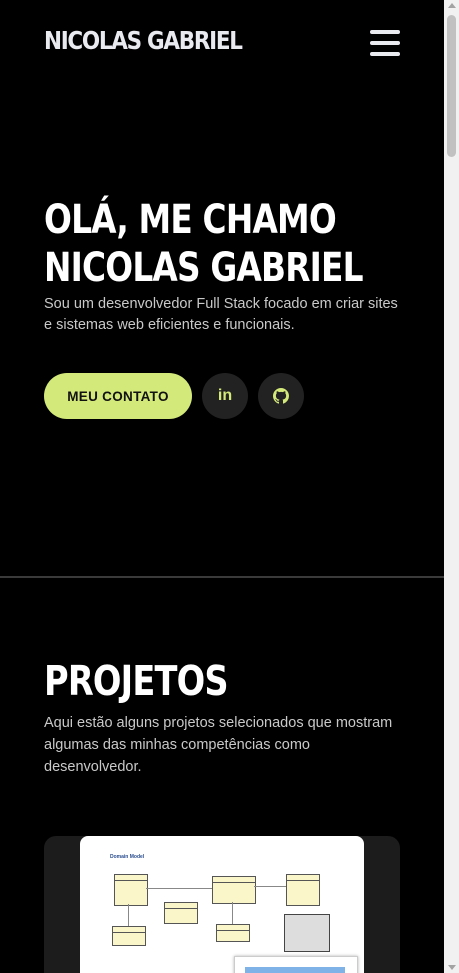 The width and height of the screenshot is (459, 973). Describe the element at coordinates (451, 486) in the screenshot. I see `vertical-scrollbar` at that location.